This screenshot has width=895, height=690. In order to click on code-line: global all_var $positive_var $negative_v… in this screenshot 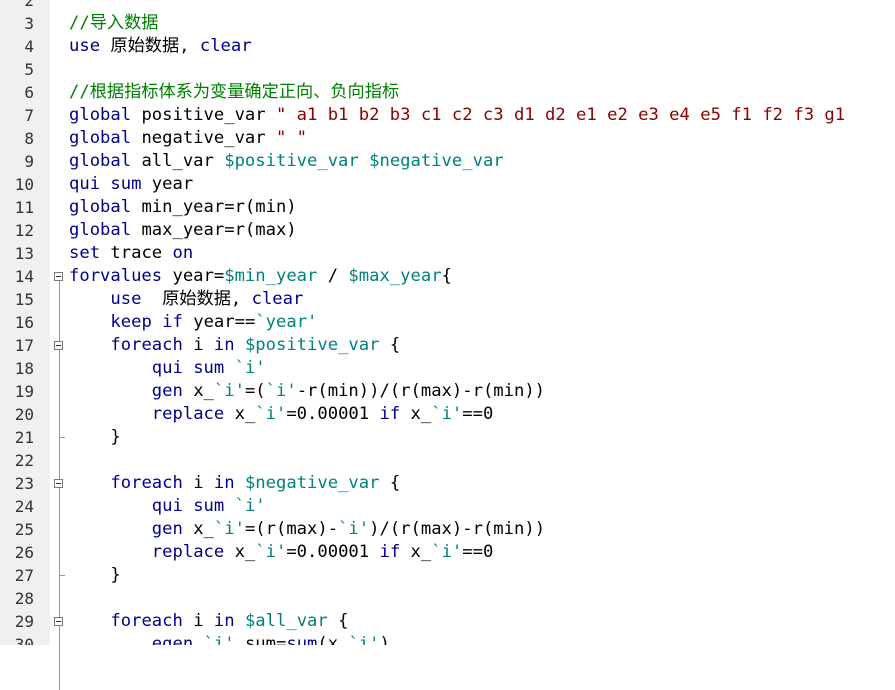, I will do `click(286, 161)`.